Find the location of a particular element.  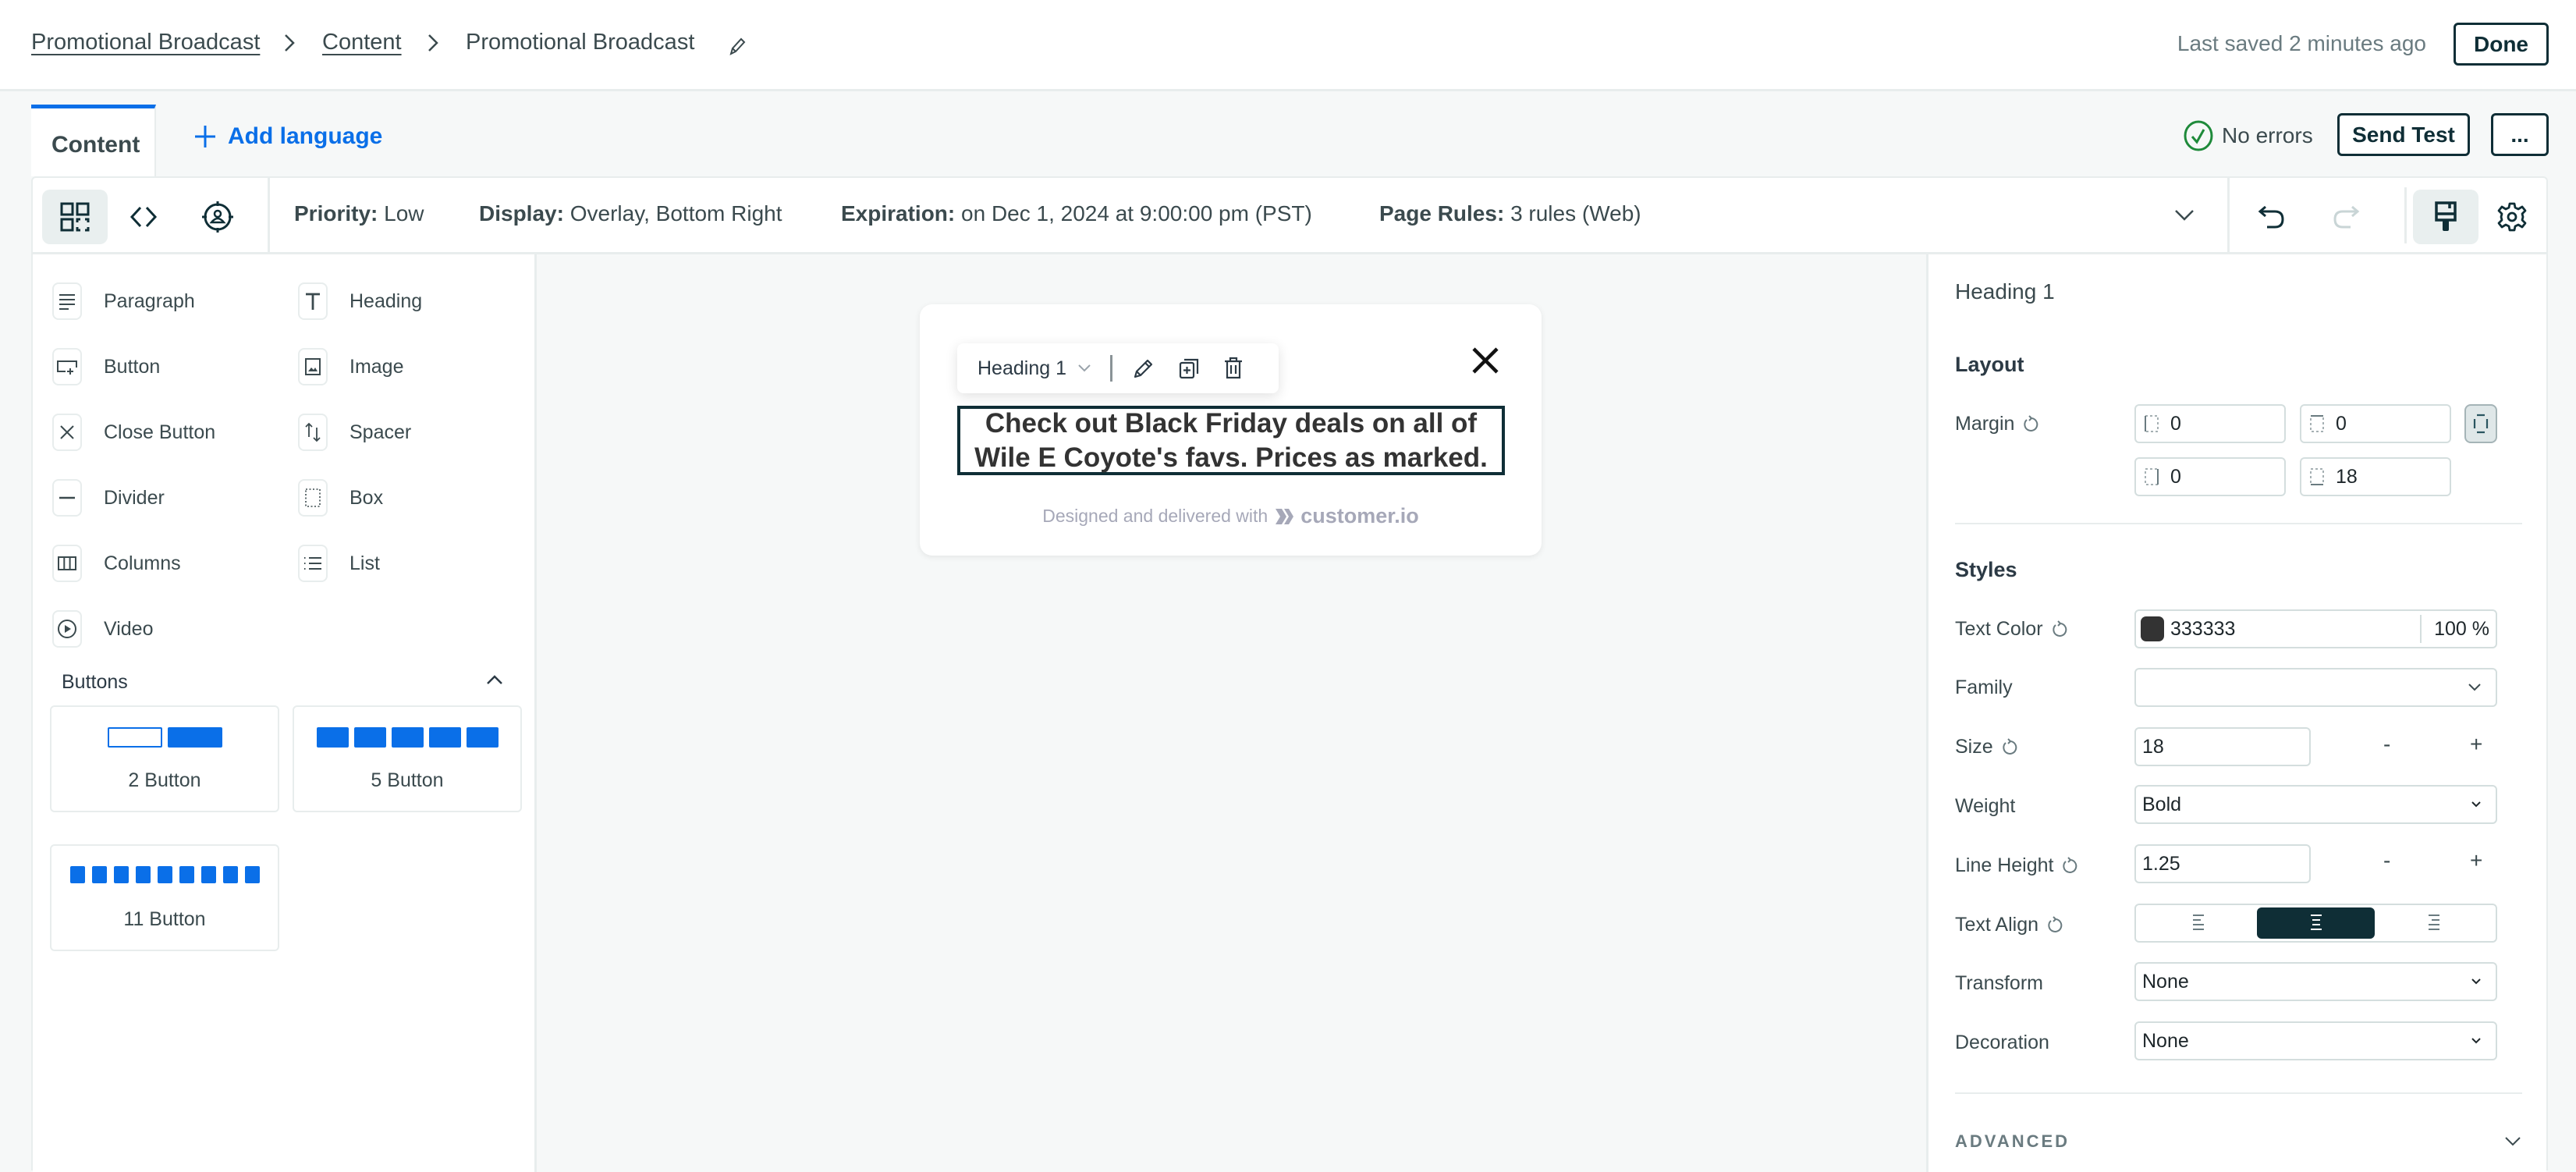

element-paragraph: Paragraph is located at coordinates (123, 301).